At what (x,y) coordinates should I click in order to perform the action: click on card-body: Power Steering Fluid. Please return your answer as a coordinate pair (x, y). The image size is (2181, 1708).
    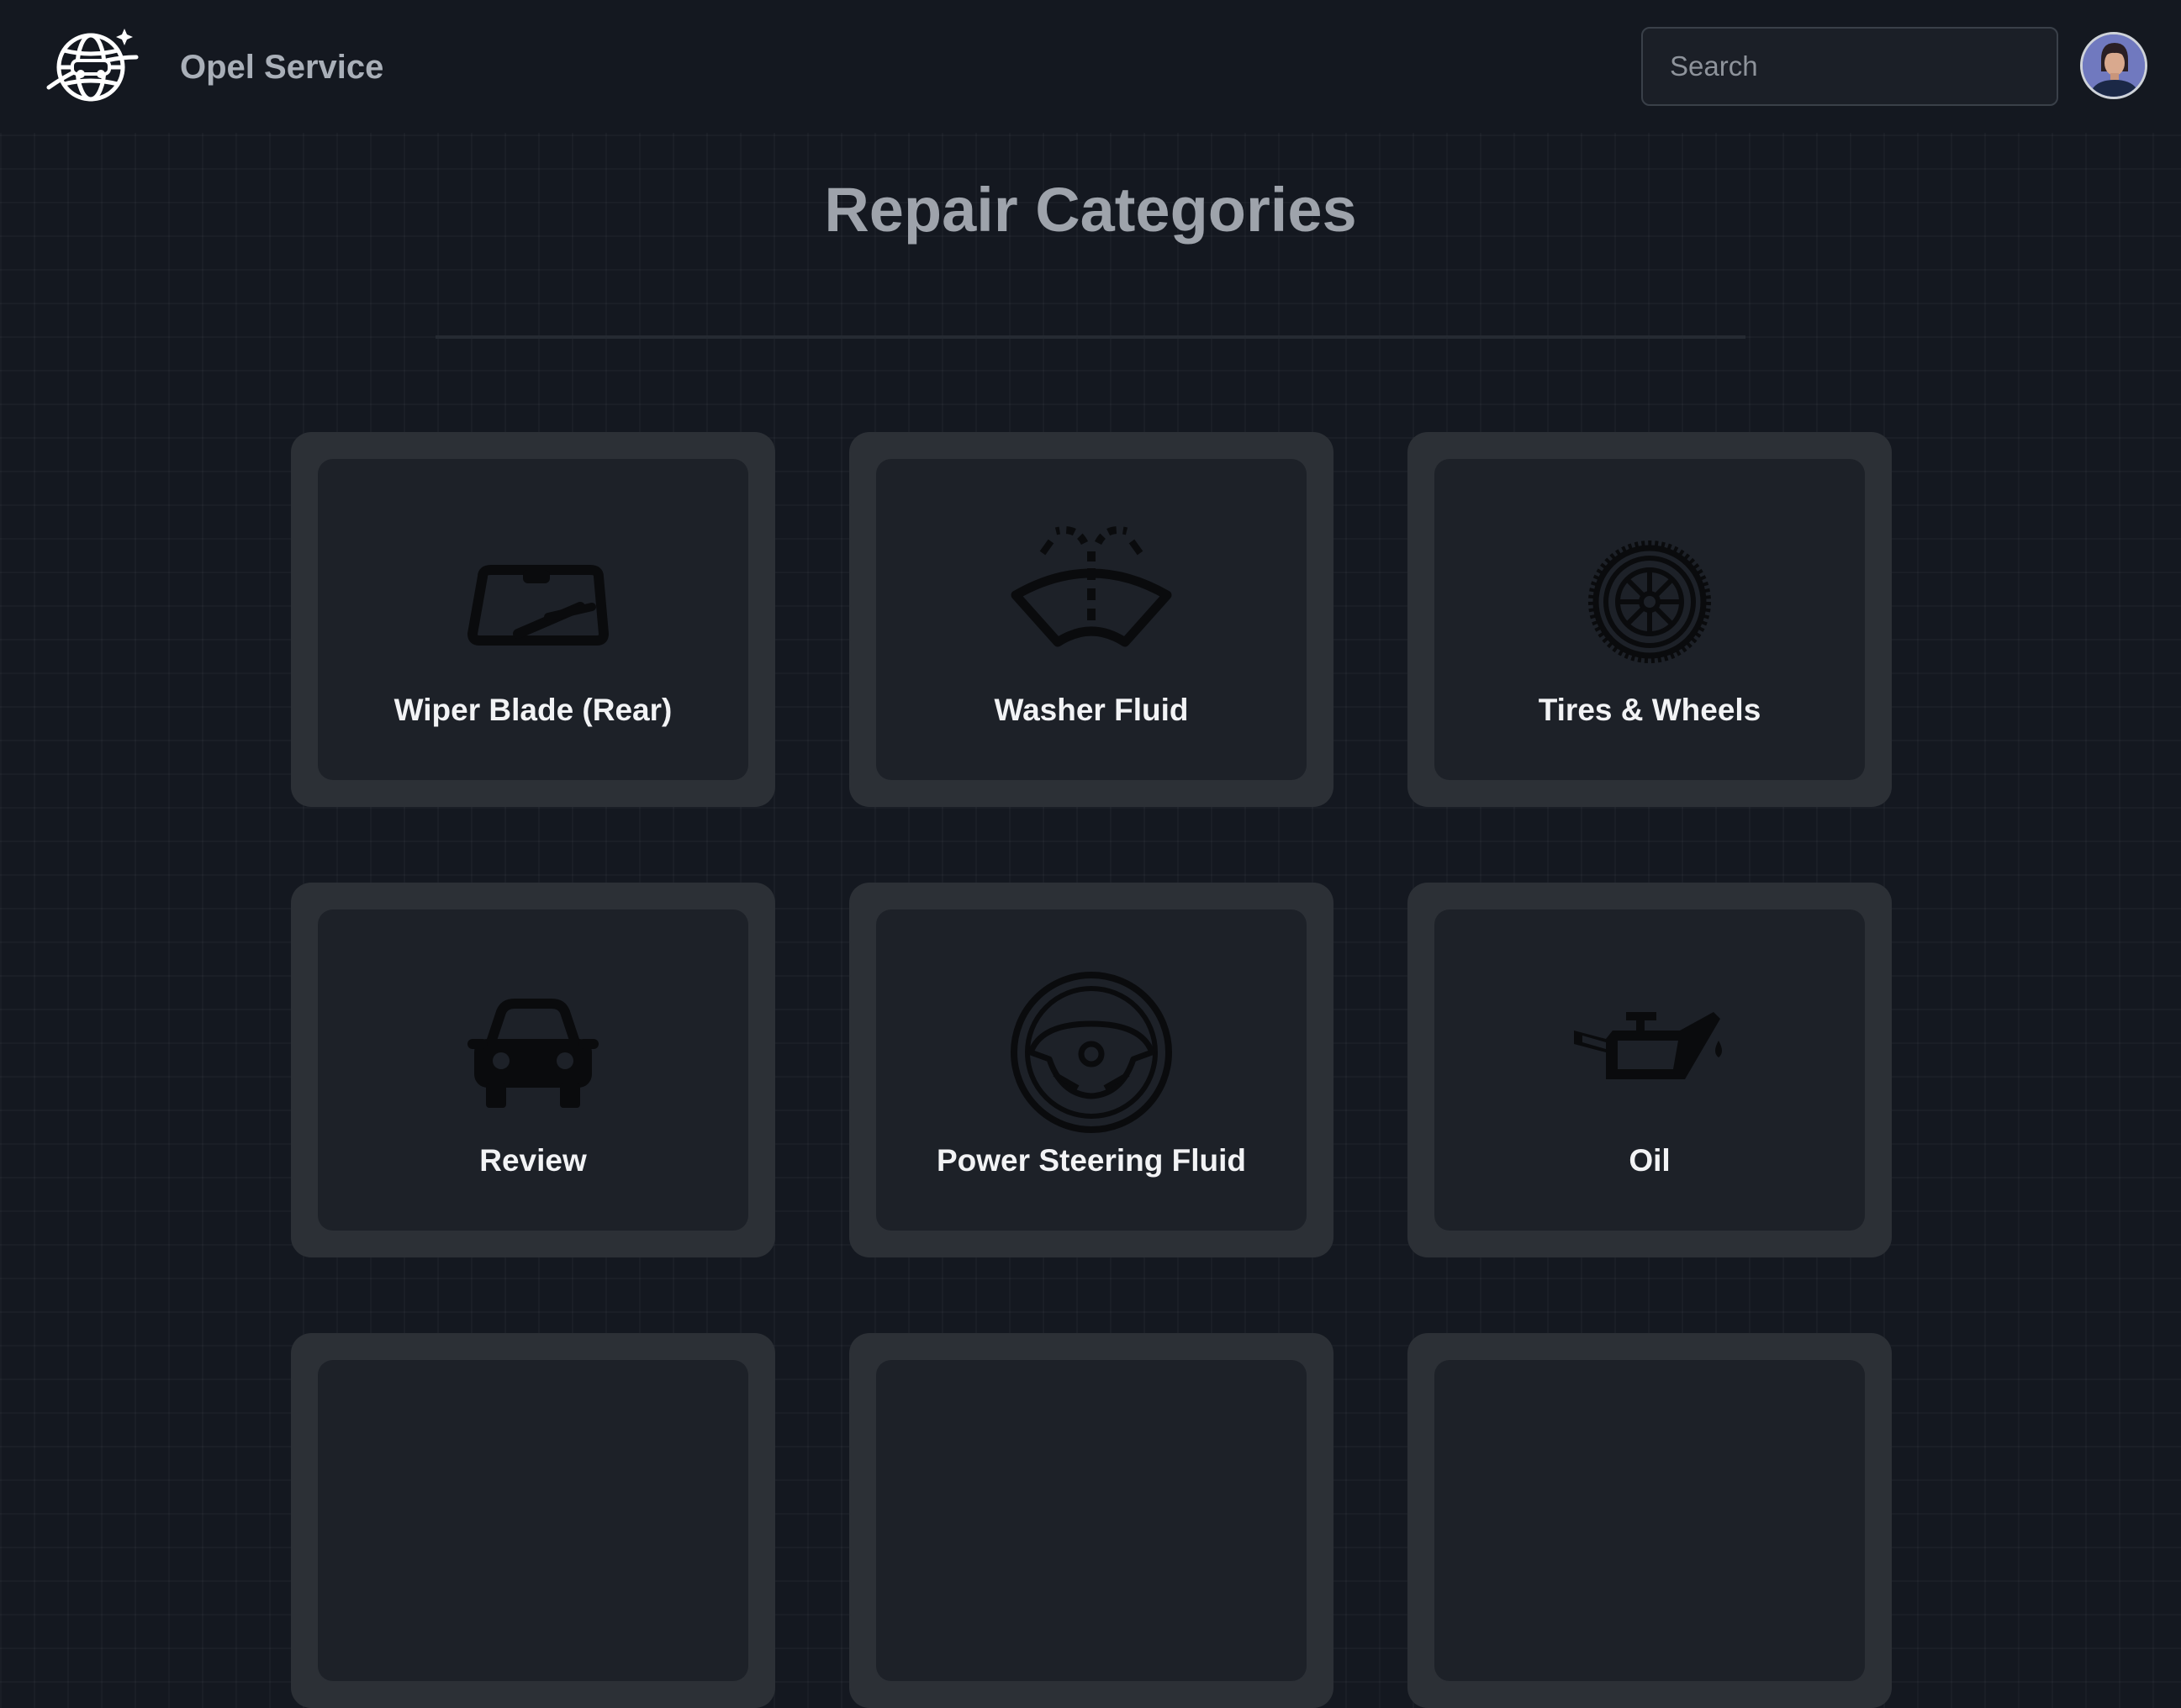
    Looking at the image, I should click on (1091, 1070).